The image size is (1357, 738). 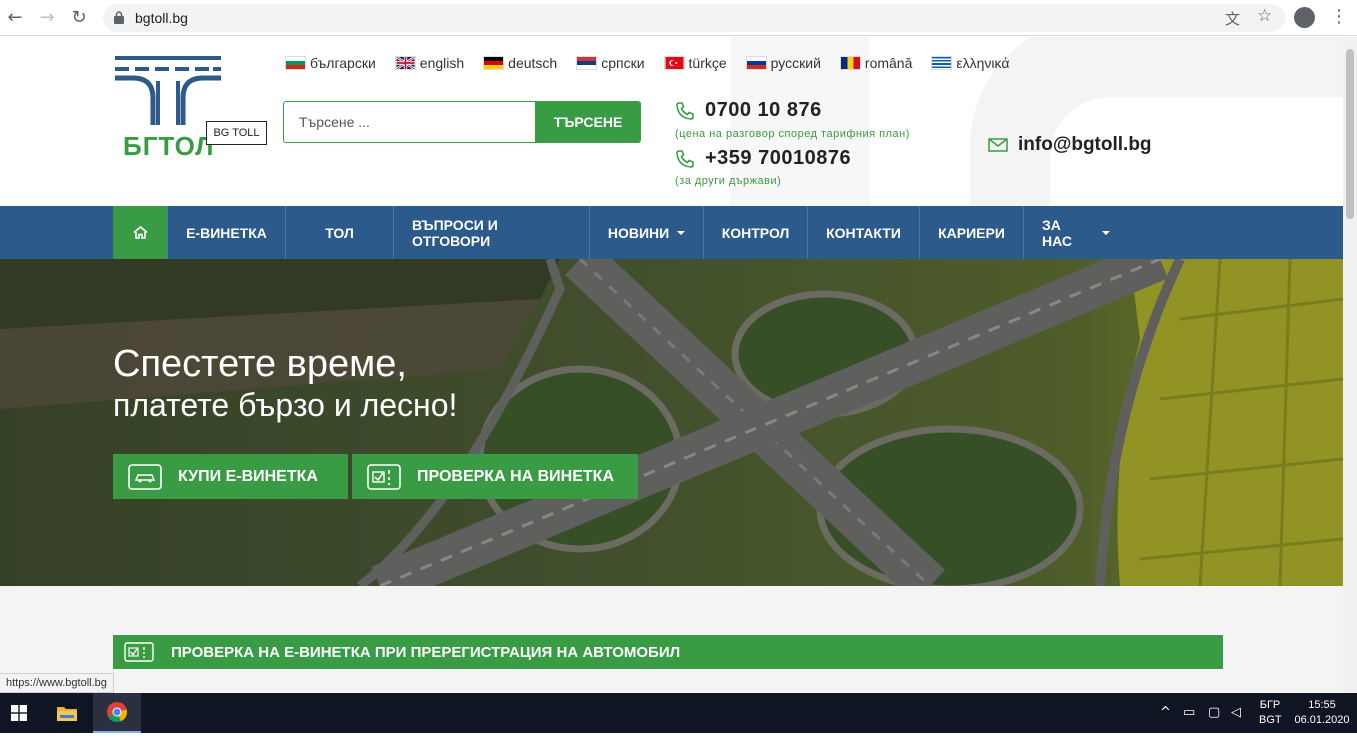 I want to click on email-contact: info@bgtoll.bg, so click(x=1070, y=145).